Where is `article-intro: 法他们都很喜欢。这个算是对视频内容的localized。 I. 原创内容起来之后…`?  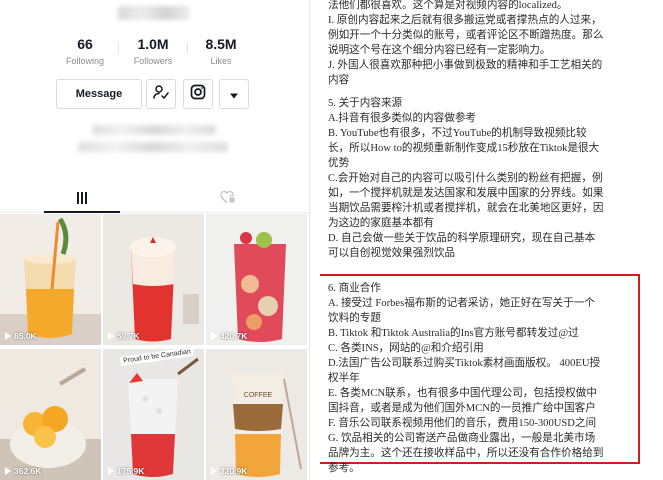
article-intro: 法他们都很喜欢。这个算是对视频内容的localized。 I. 原创内容起来之后… is located at coordinates (465, 44).